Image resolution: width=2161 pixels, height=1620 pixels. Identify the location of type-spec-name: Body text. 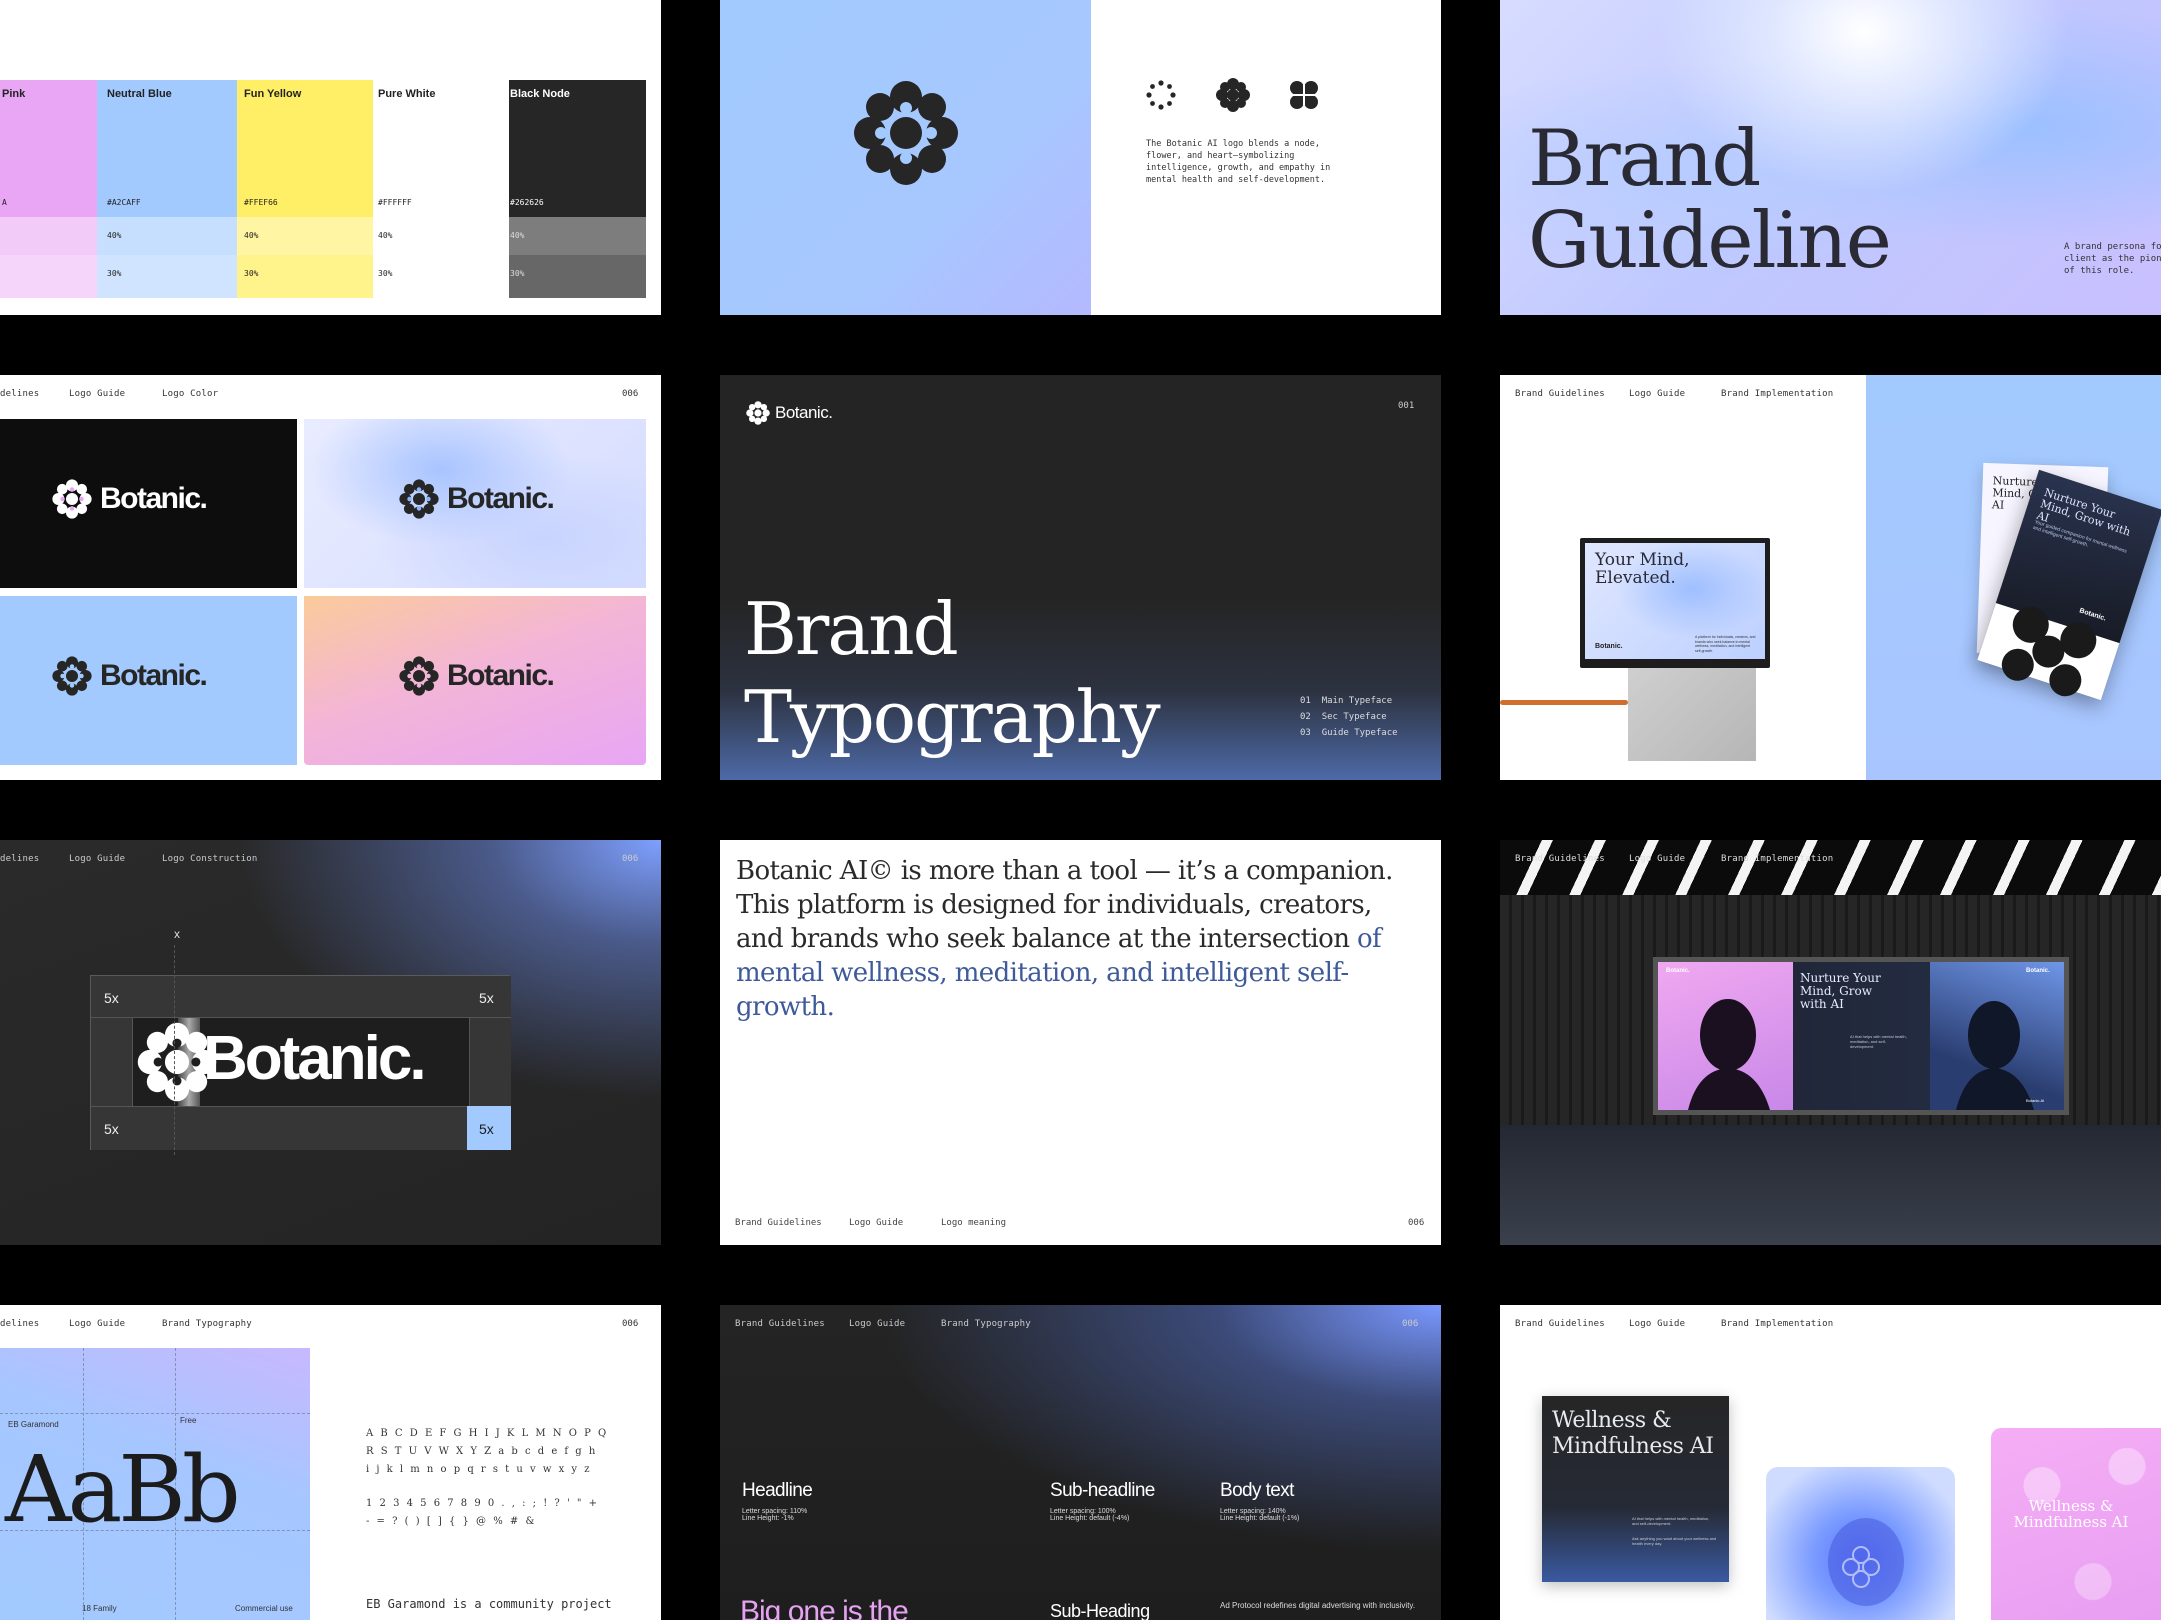
(1257, 1490).